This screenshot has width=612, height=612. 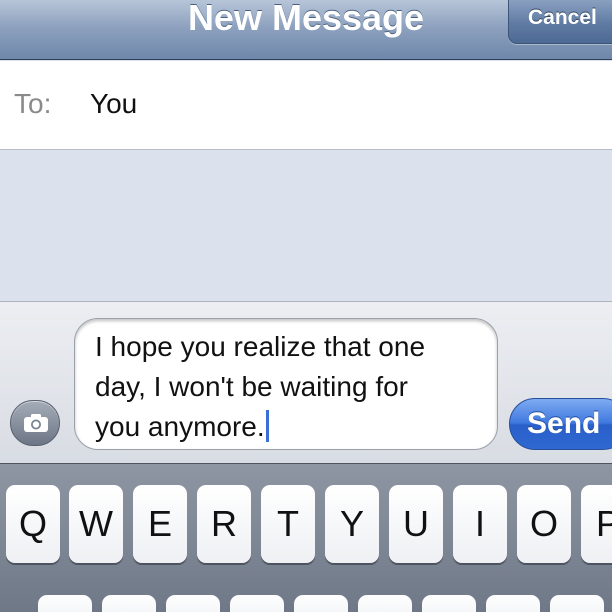 What do you see at coordinates (288, 524) in the screenshot?
I see `key-t: T` at bounding box center [288, 524].